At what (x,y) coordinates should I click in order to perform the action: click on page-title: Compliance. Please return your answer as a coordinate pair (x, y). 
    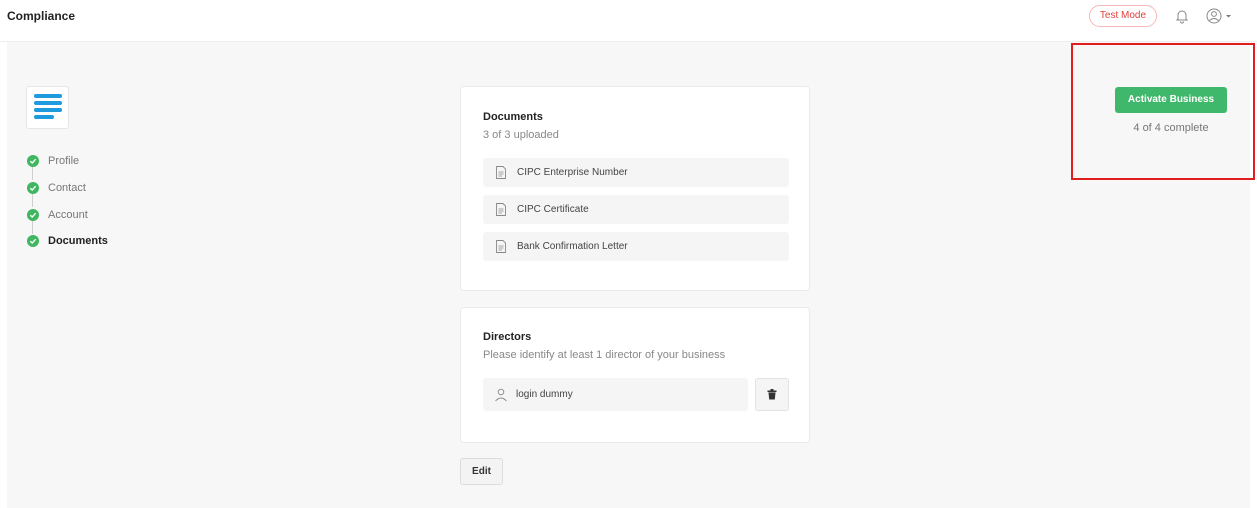
    Looking at the image, I should click on (41, 16).